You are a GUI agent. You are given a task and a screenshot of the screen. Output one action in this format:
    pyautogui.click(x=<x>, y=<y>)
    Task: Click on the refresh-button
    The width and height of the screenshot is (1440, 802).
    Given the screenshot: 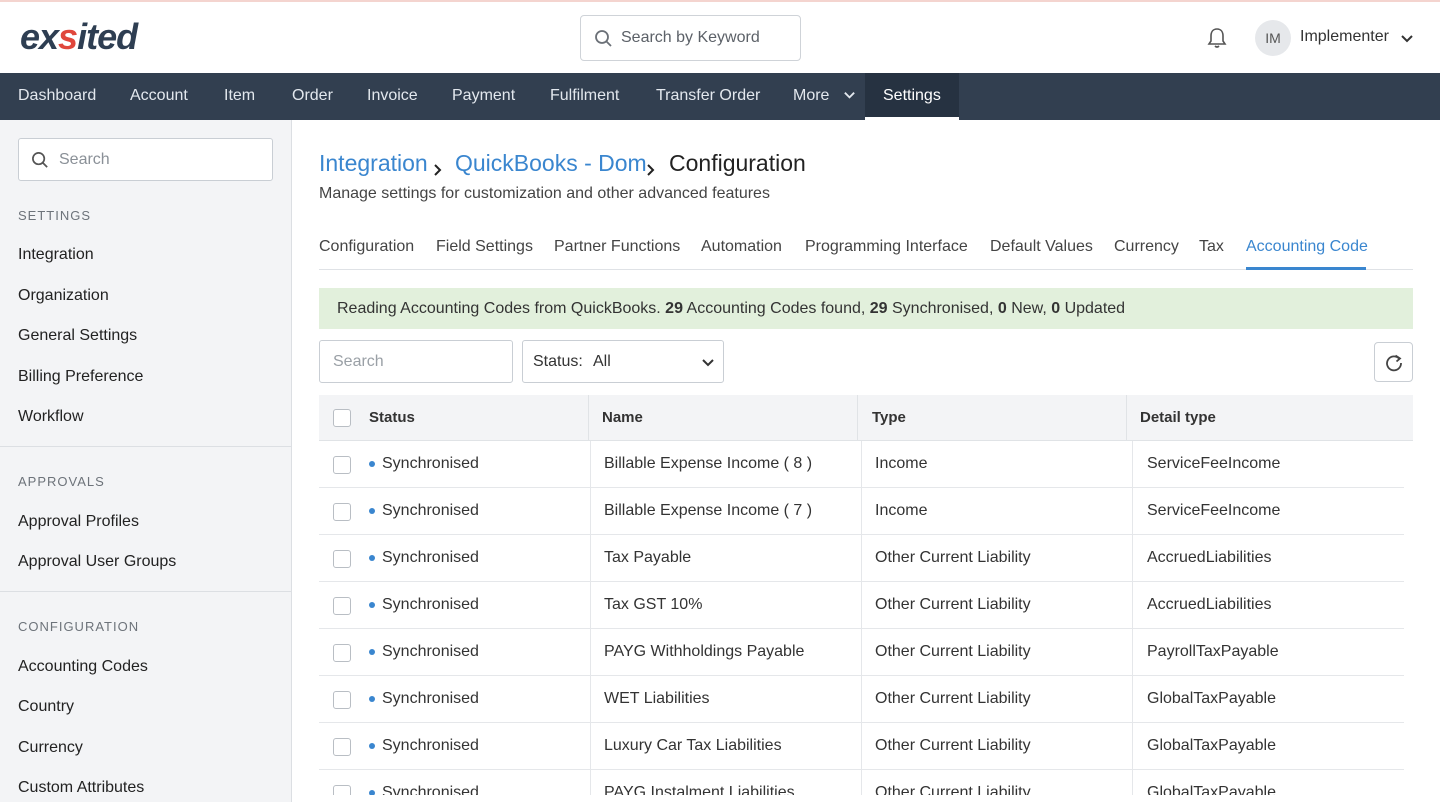 What is the action you would take?
    pyautogui.click(x=1393, y=362)
    